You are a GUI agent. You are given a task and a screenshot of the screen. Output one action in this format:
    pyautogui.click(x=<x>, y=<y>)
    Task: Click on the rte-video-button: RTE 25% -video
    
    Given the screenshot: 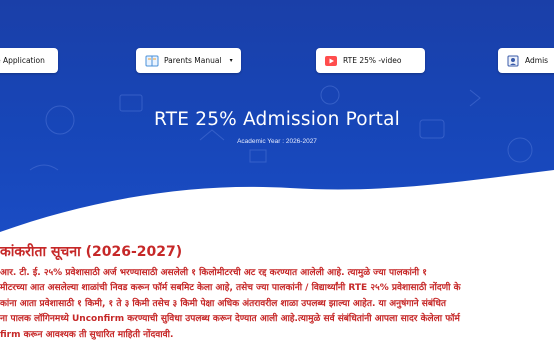 What is the action you would take?
    pyautogui.click(x=370, y=60)
    